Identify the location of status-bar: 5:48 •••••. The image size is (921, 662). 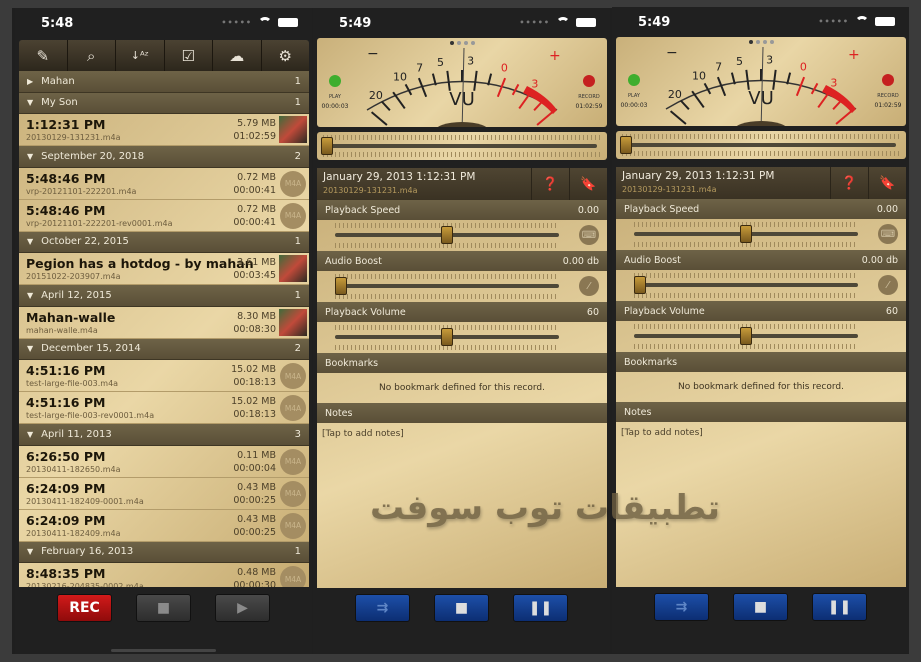
(163, 23).